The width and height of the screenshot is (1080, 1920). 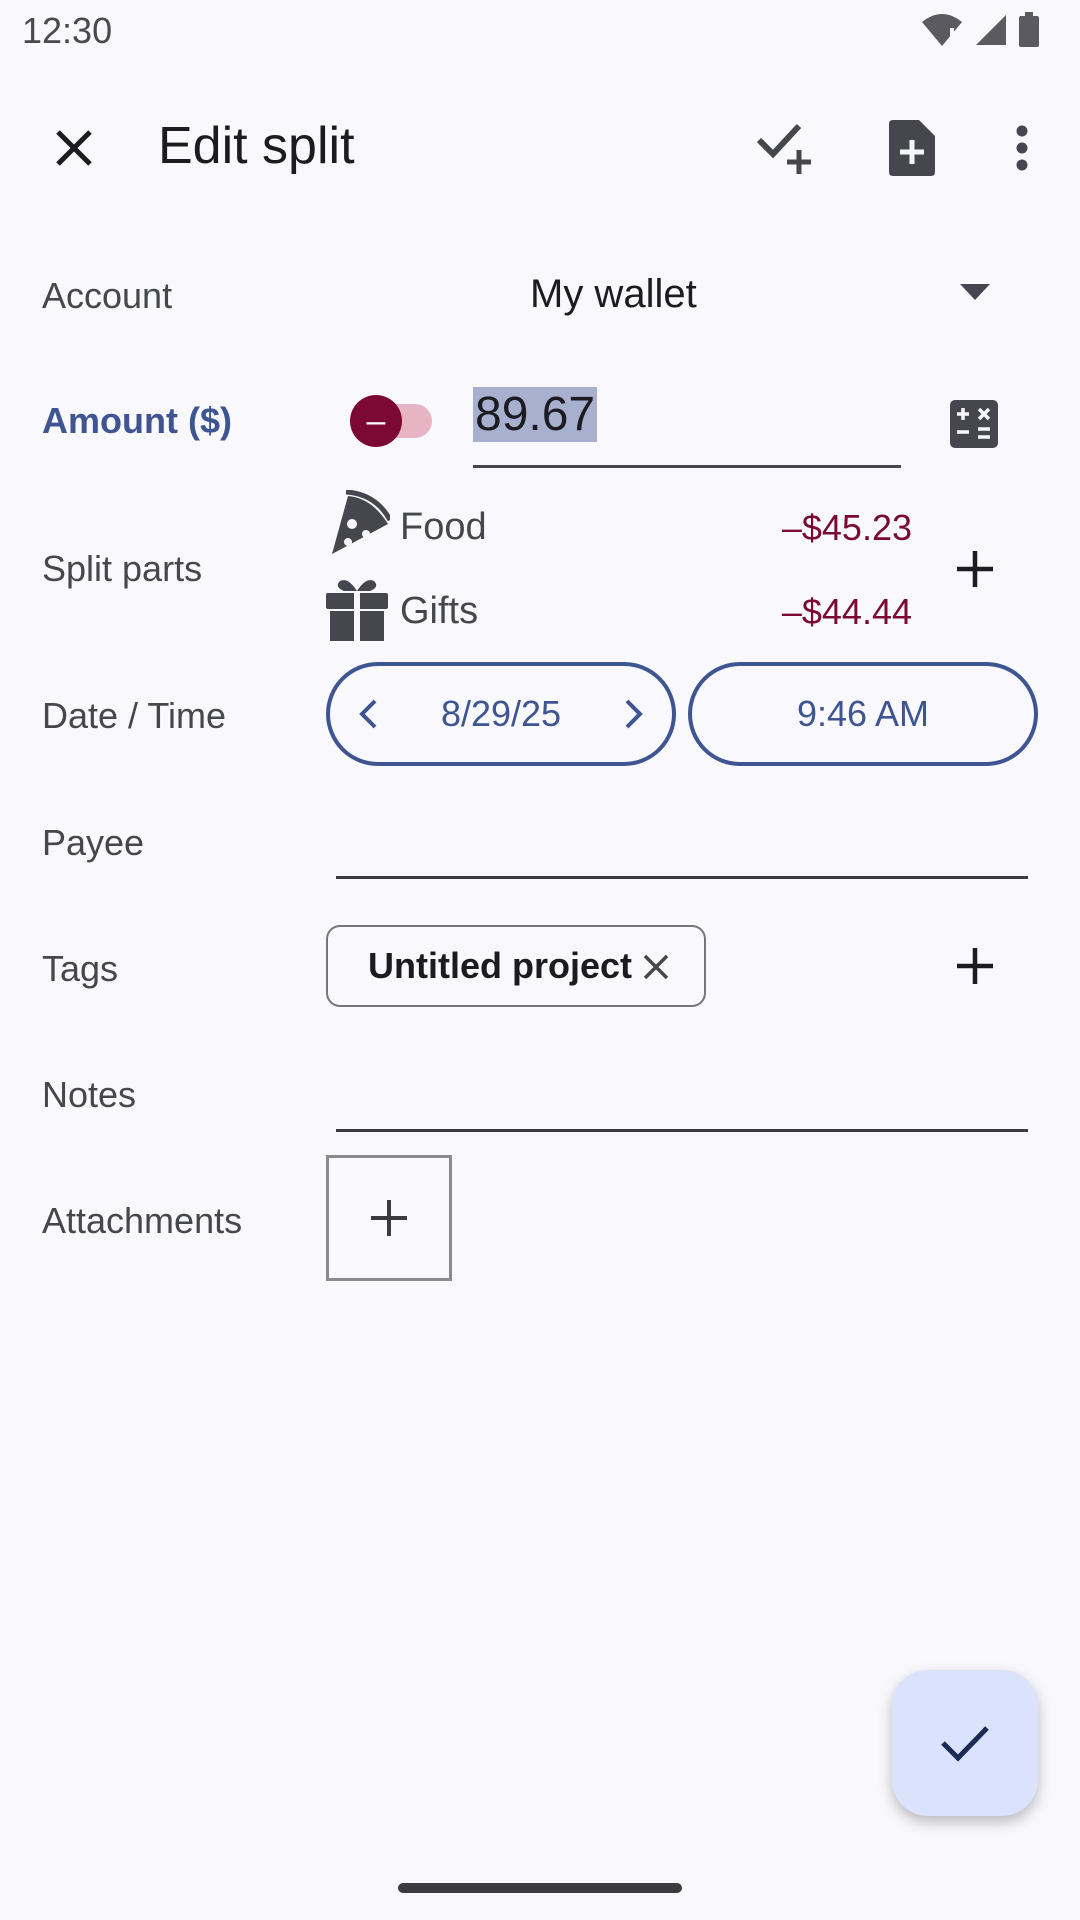 What do you see at coordinates (107, 295) in the screenshot?
I see `account-label: Account` at bounding box center [107, 295].